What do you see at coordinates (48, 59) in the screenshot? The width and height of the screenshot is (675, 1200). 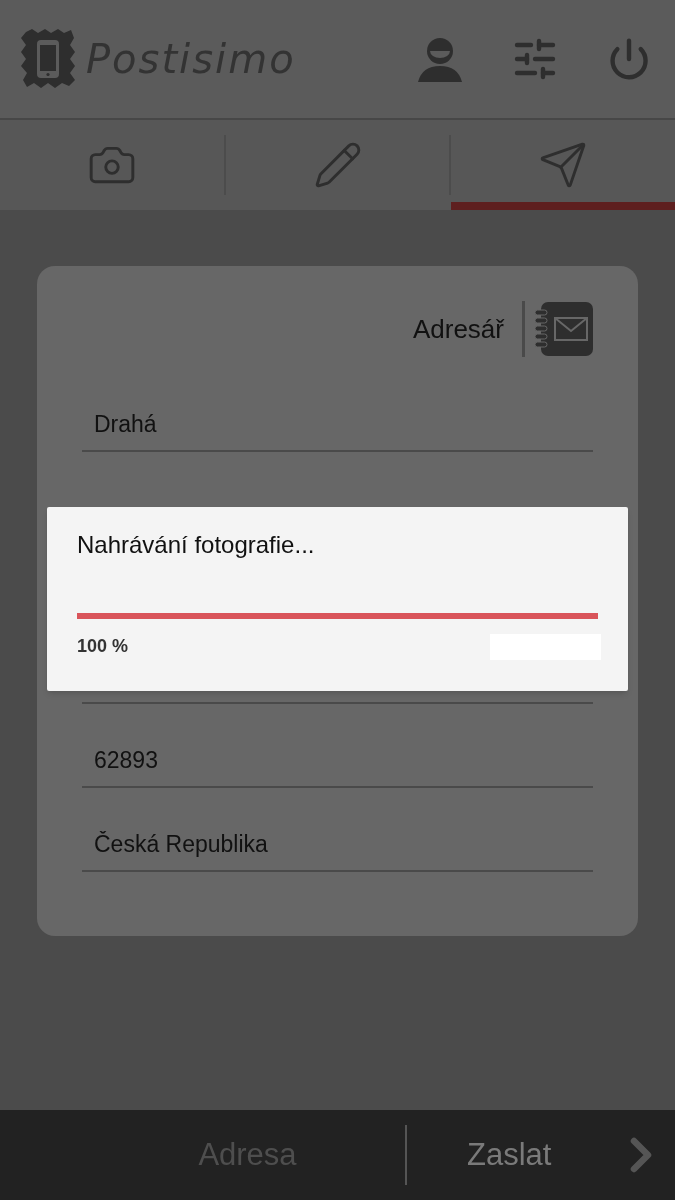 I see `stamp-phone-icon` at bounding box center [48, 59].